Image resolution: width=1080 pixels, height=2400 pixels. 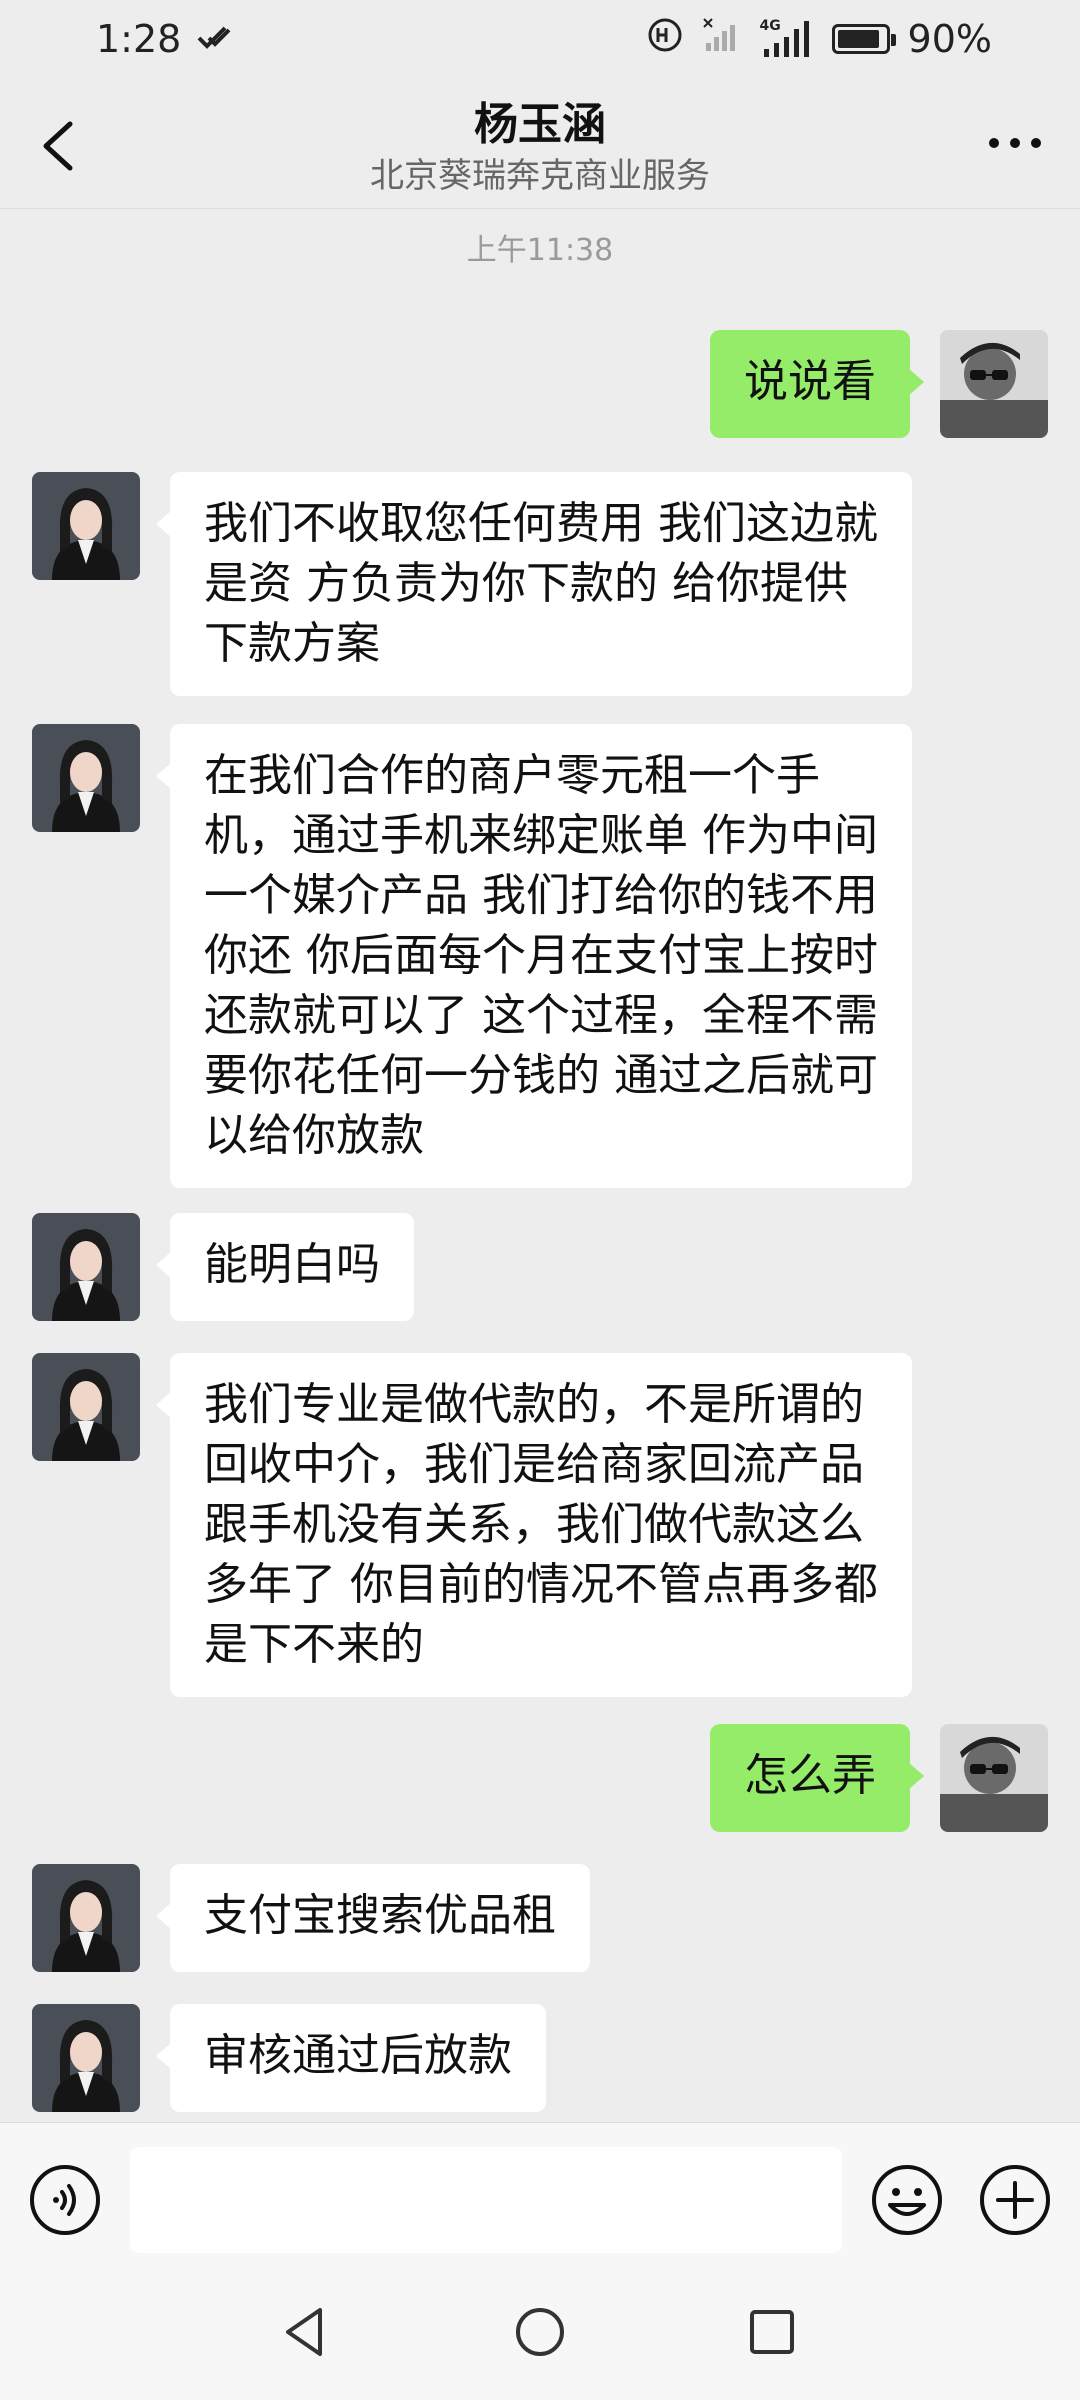 What do you see at coordinates (351, 2058) in the screenshot?
I see `message-bubble-incoming: 审核通过后放款` at bounding box center [351, 2058].